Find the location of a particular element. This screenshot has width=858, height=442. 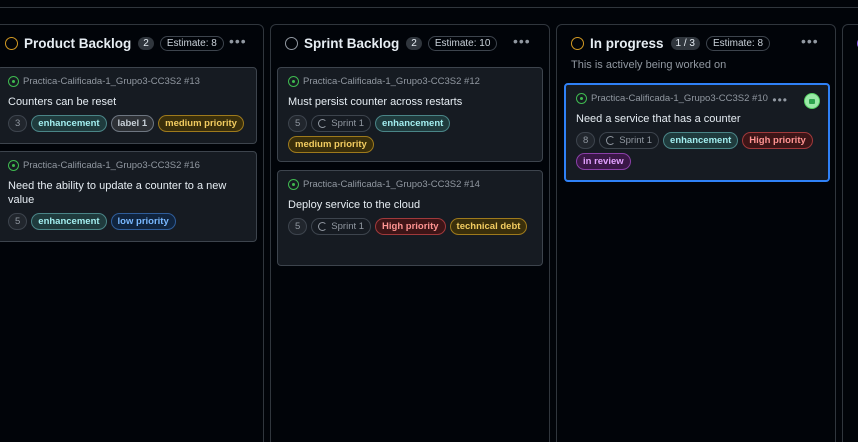

column-title: Sprint Backlog is located at coordinates (352, 43).